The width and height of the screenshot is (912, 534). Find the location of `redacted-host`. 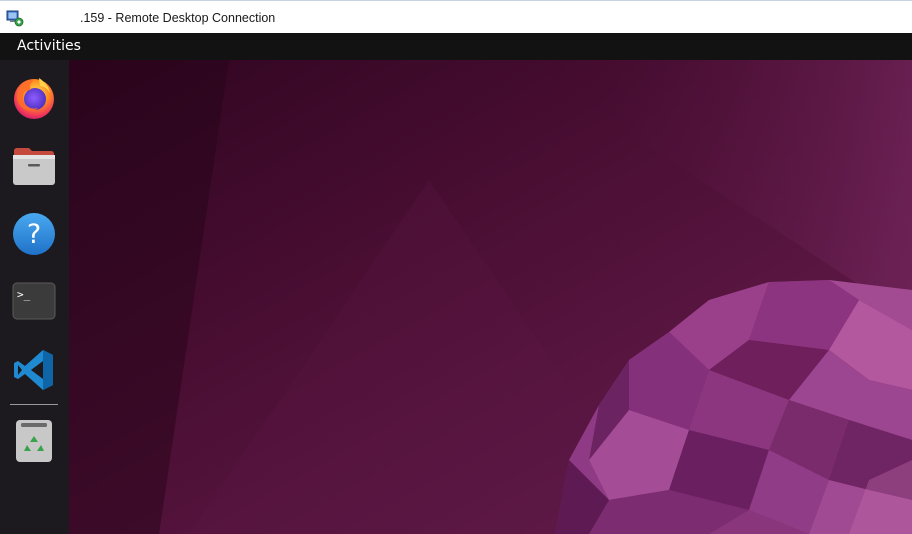

redacted-host is located at coordinates (52, 18).